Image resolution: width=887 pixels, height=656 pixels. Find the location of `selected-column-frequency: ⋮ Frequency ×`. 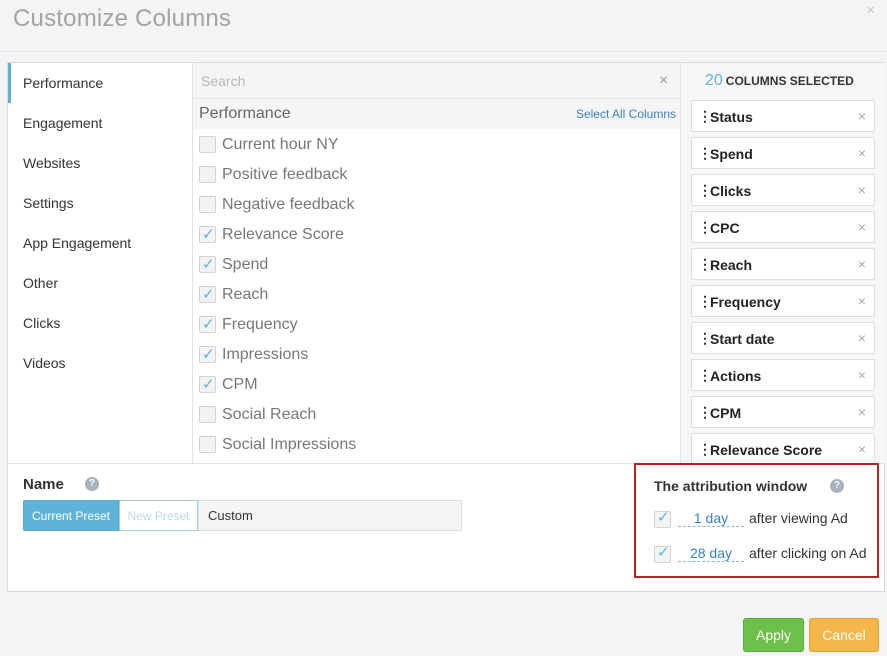

selected-column-frequency: ⋮ Frequency × is located at coordinates (783, 301).